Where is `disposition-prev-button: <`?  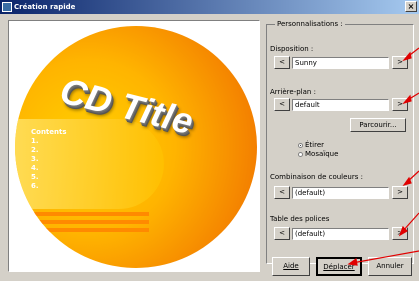
disposition-prev-button: < is located at coordinates (282, 62).